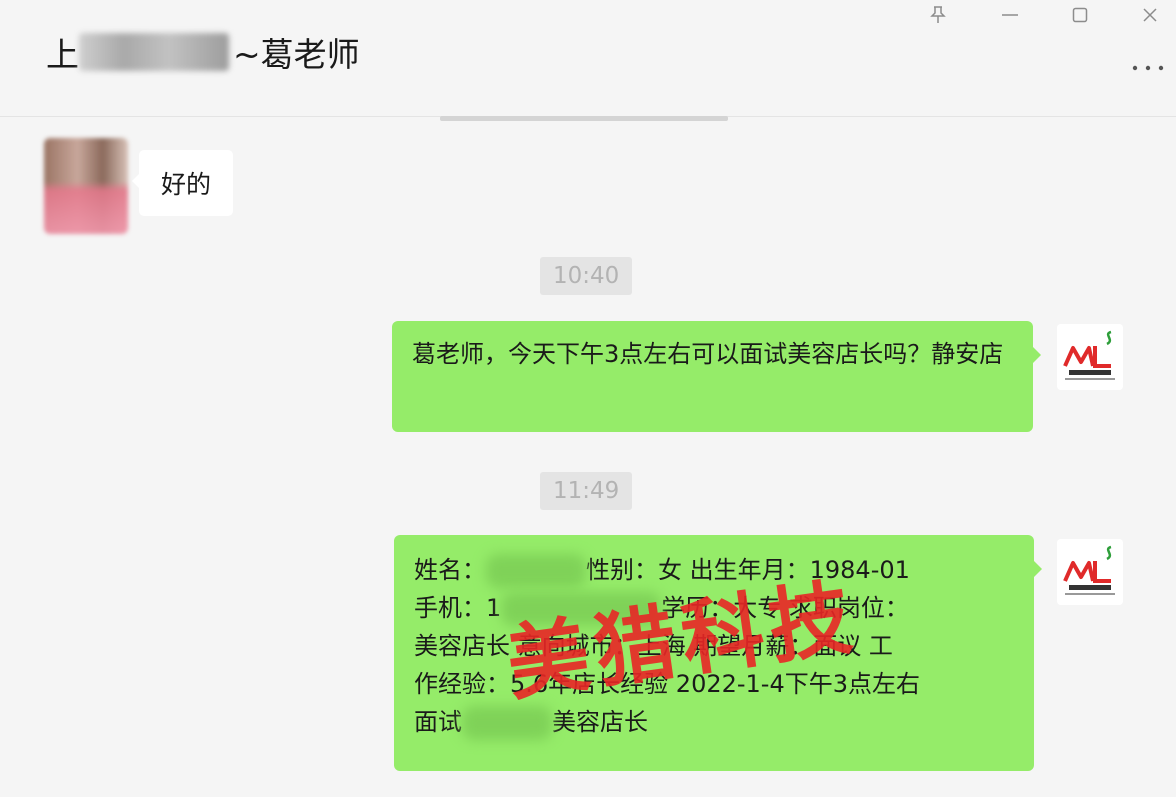 Image resolution: width=1176 pixels, height=797 pixels. Describe the element at coordinates (708, 354) in the screenshot. I see `outgoing-message-text: 葛老师，今天下午3点左右可以面试美容店长吗？静安店` at that location.